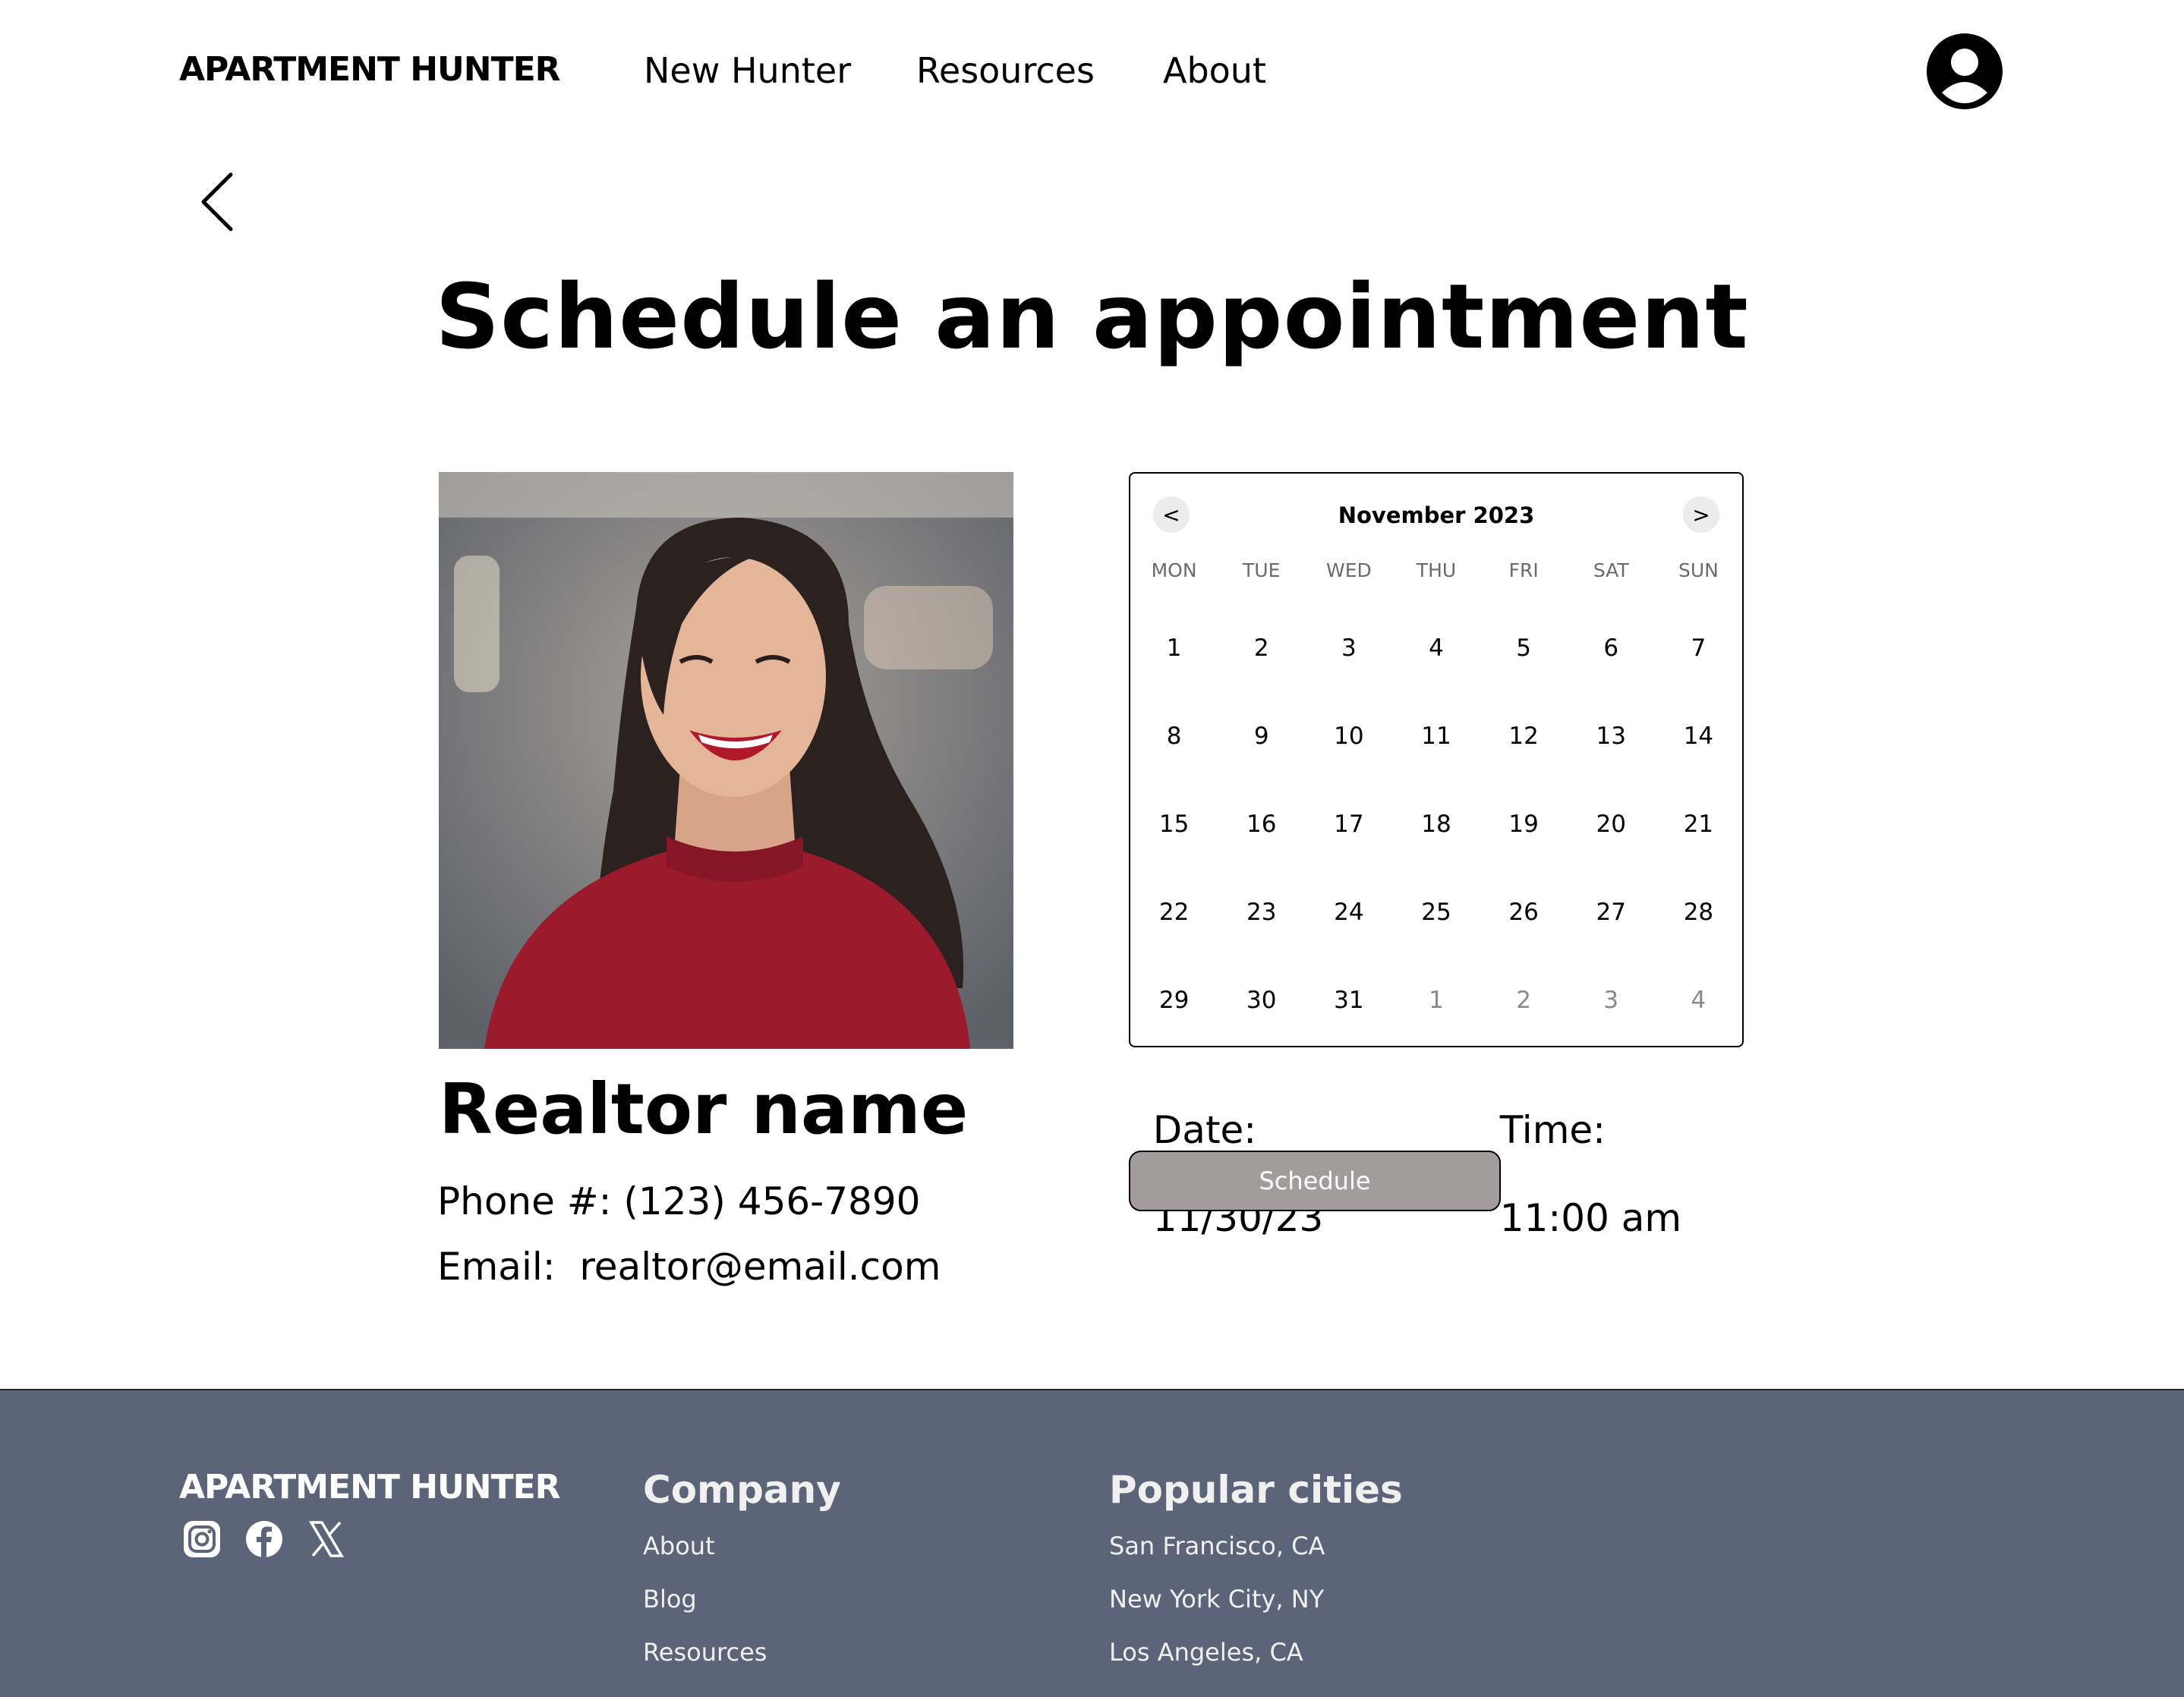 Image resolution: width=2184 pixels, height=1697 pixels. I want to click on calendar-day: 9, so click(1261, 736).